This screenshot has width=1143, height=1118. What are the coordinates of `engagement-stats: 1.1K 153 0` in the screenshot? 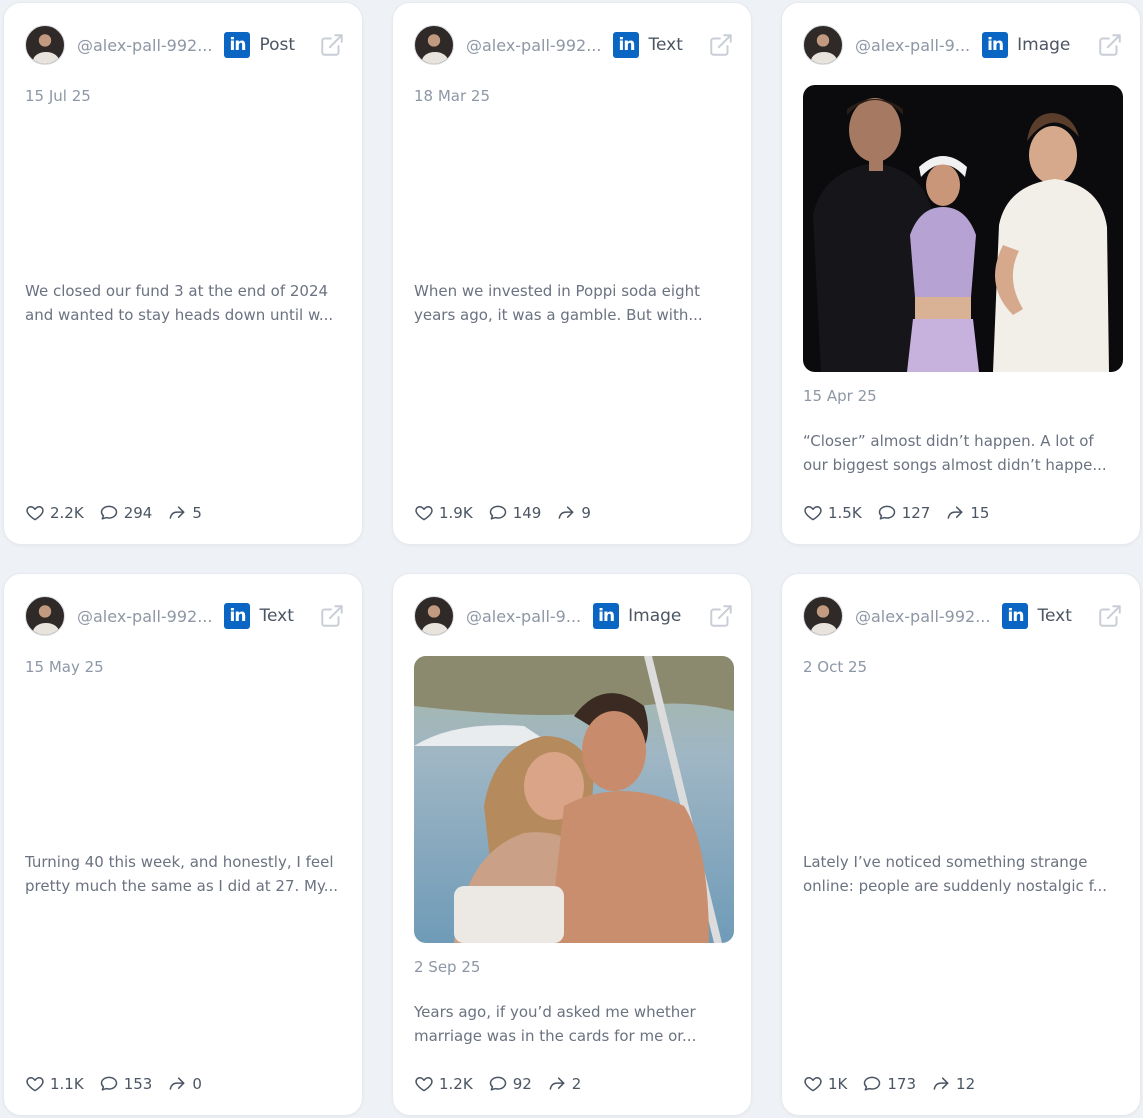 It's located at (121, 1084).